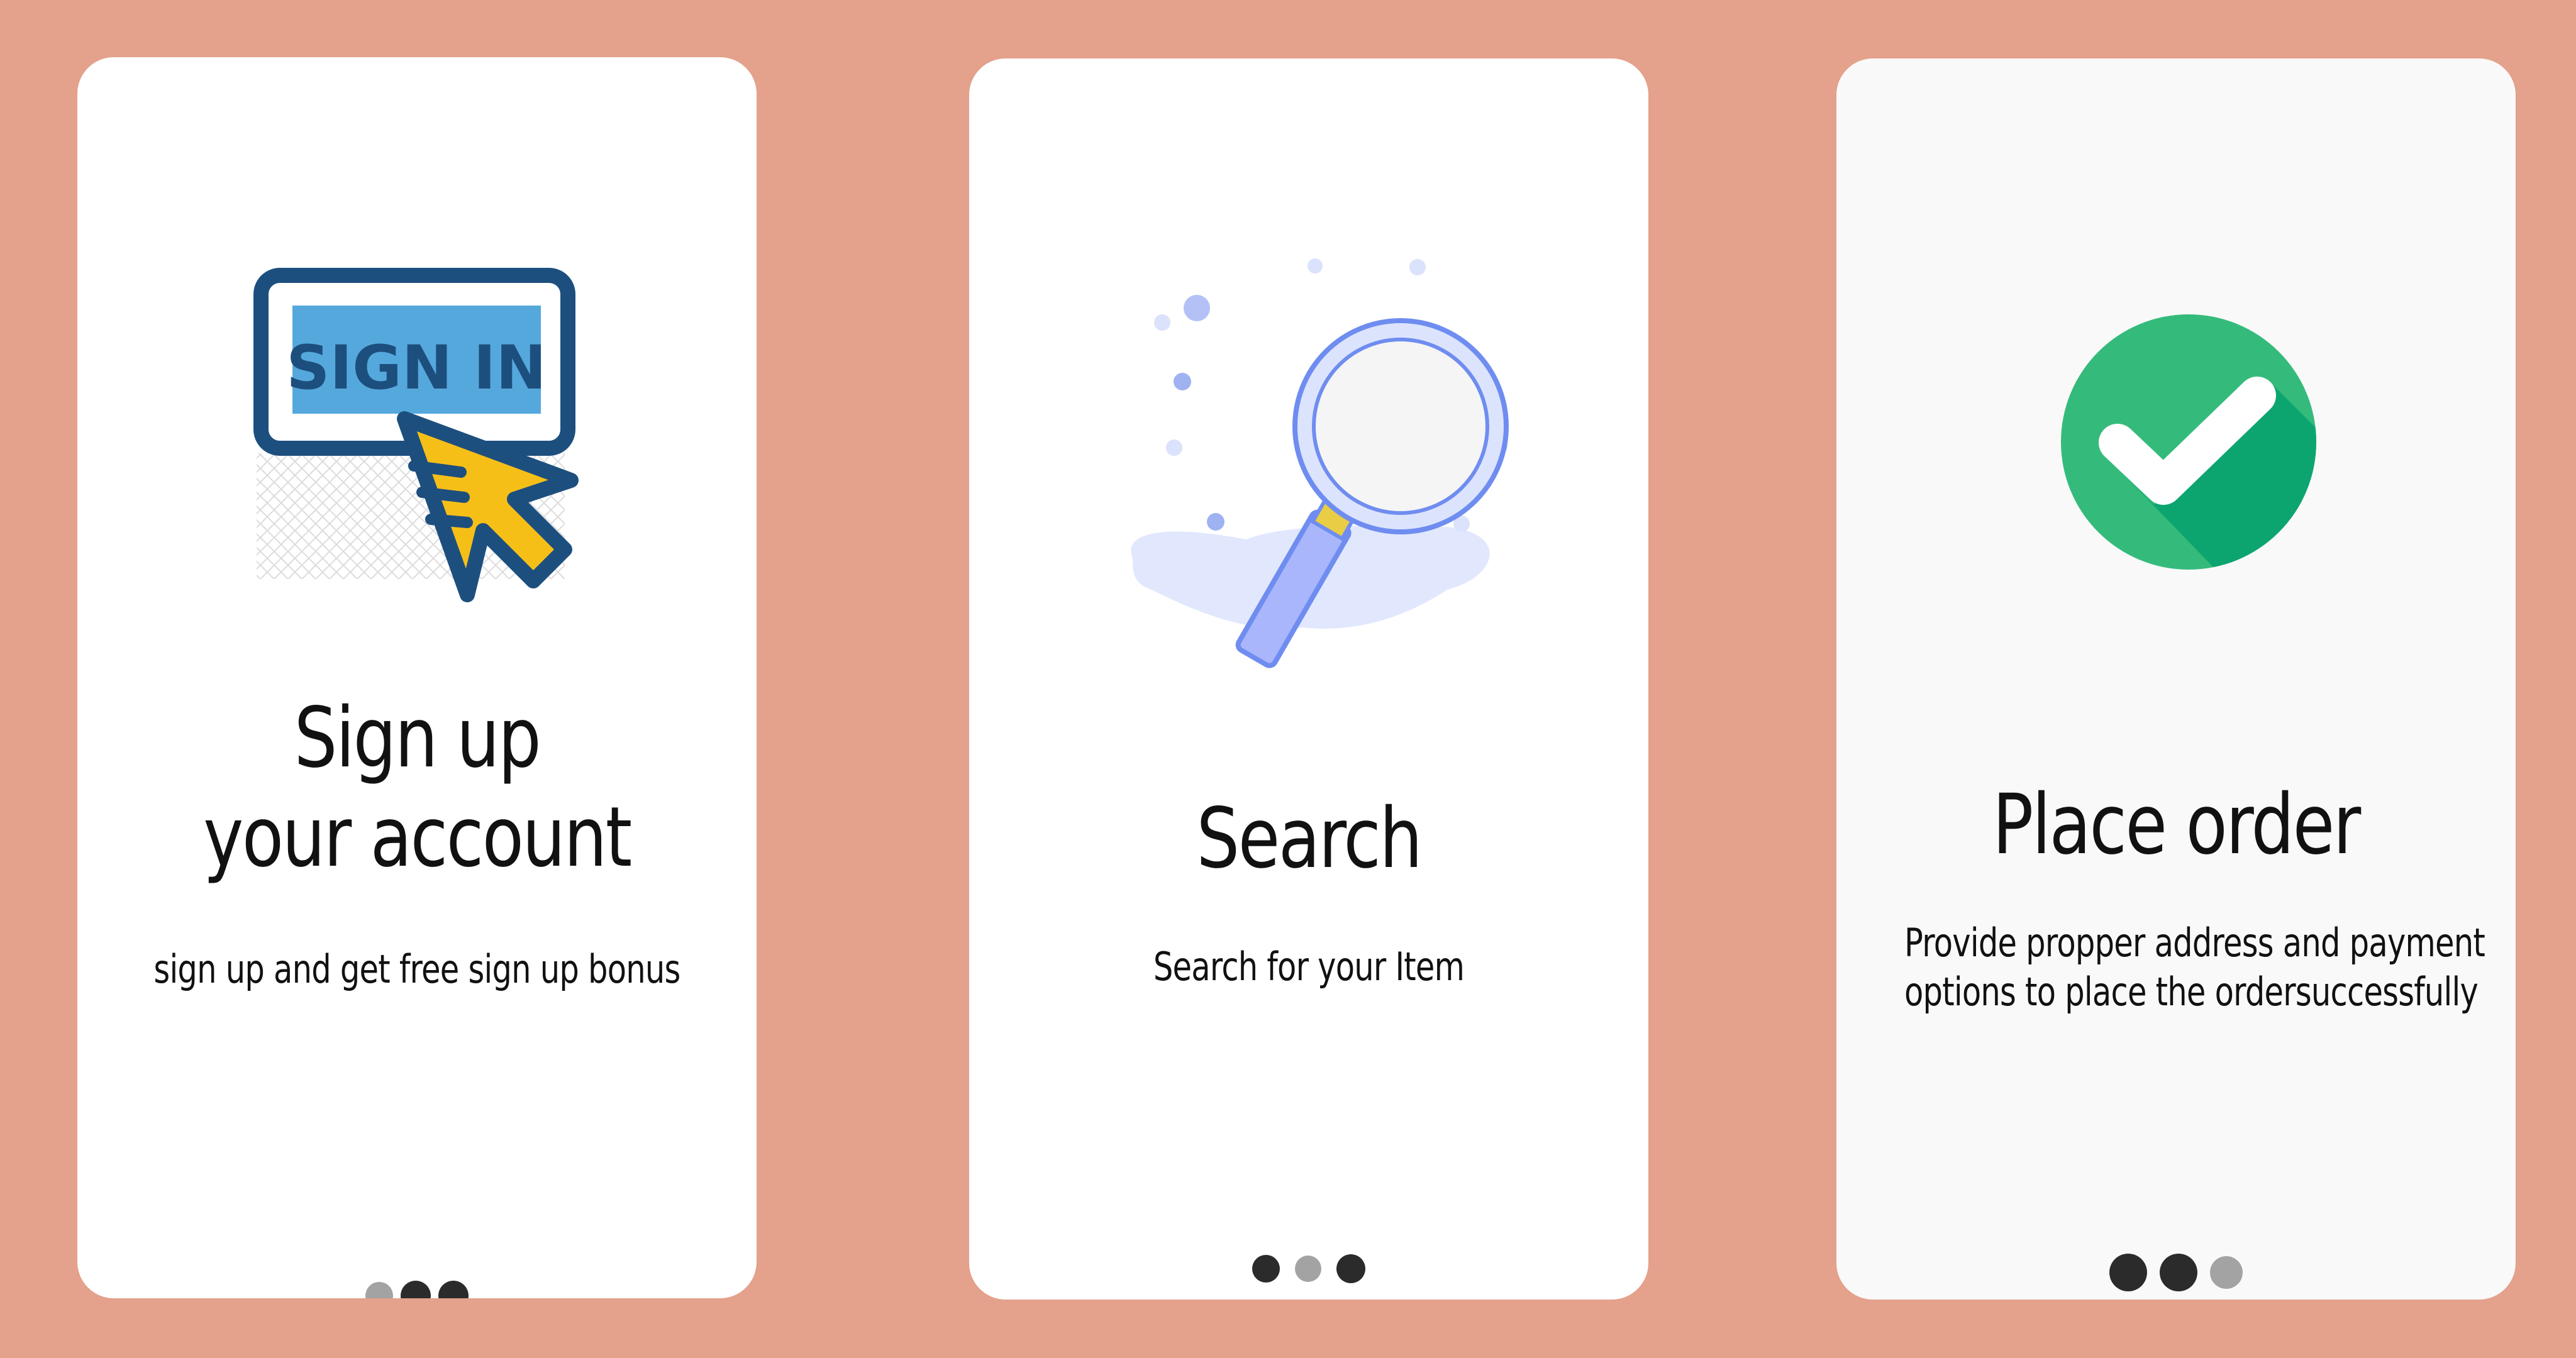  What do you see at coordinates (2191, 992) in the screenshot?
I see `card-subtitle-line-2: options to place the ordersuccessfully` at bounding box center [2191, 992].